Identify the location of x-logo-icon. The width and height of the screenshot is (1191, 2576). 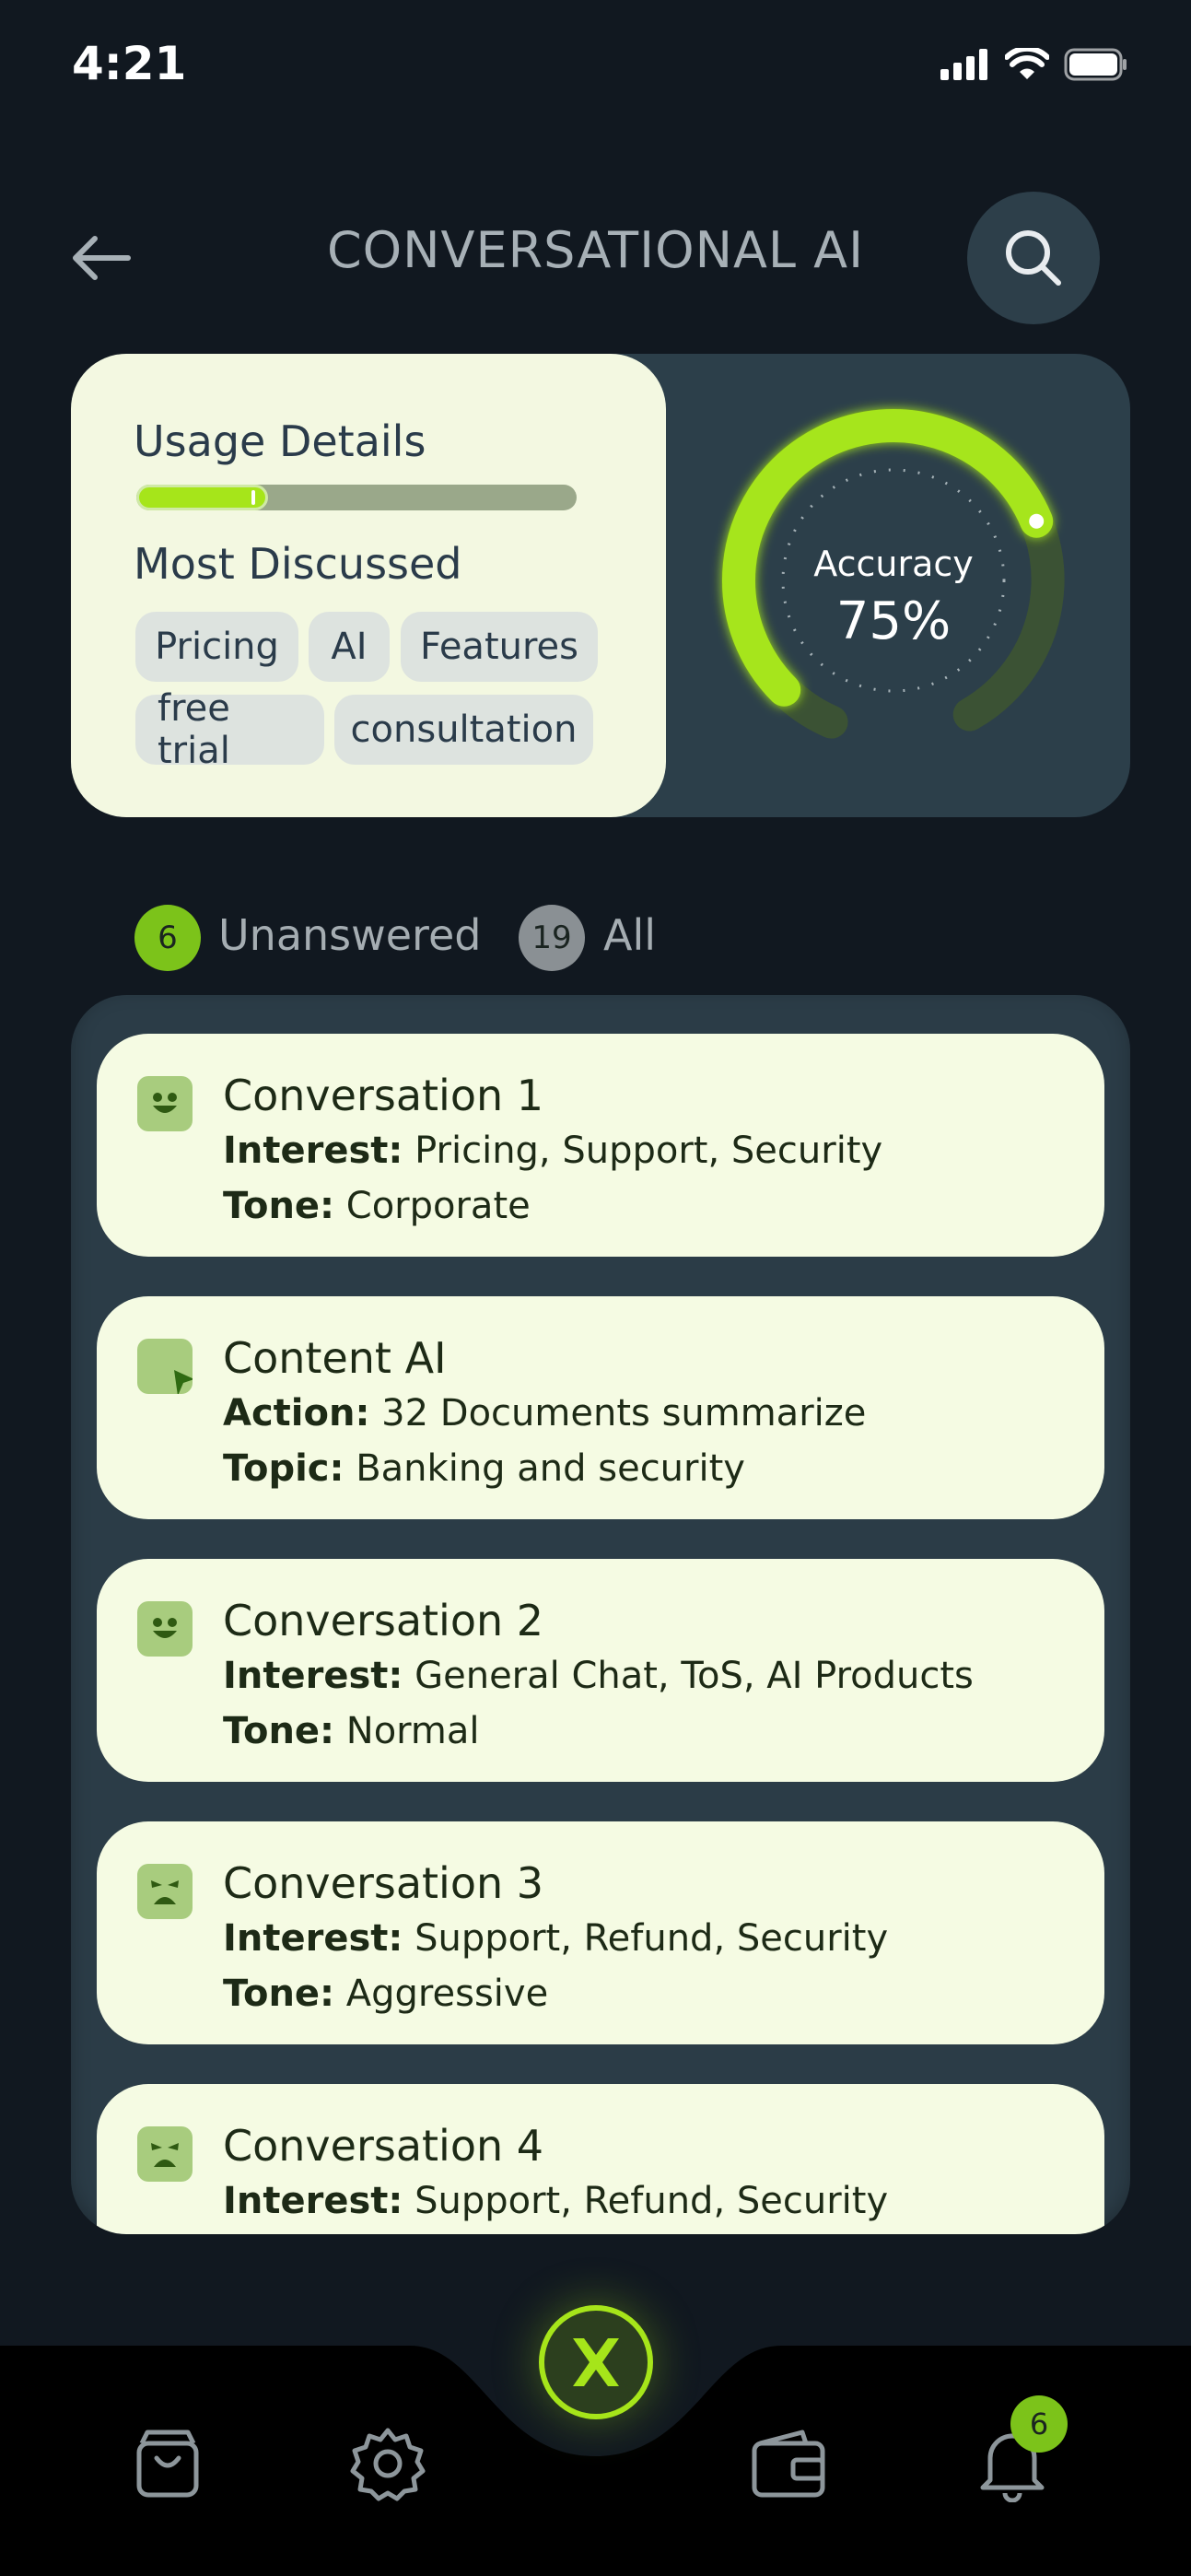
(596, 2362).